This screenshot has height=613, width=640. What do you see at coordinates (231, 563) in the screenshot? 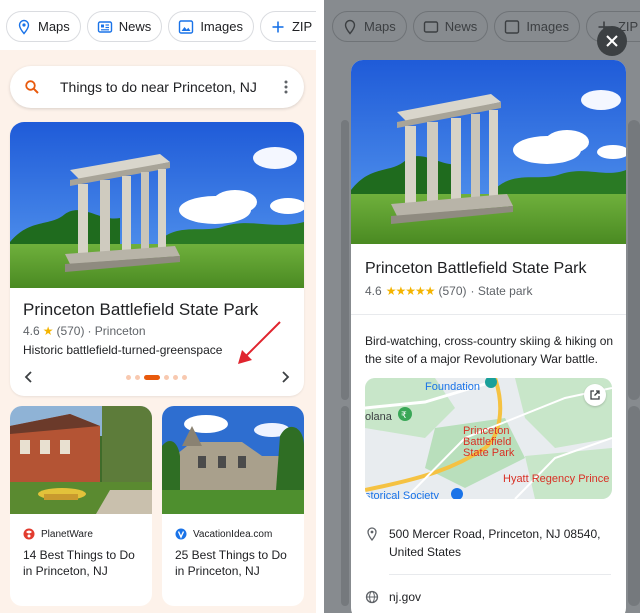
I see `article-title: 25 Best Things to Do in Princeton, NJ` at bounding box center [231, 563].